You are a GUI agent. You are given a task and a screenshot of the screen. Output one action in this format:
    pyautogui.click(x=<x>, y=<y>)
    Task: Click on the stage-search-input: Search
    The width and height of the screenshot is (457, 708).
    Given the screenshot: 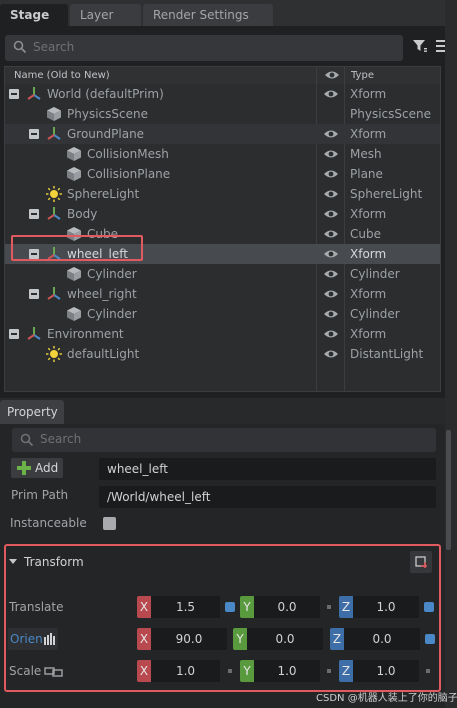 What is the action you would take?
    pyautogui.click(x=204, y=48)
    